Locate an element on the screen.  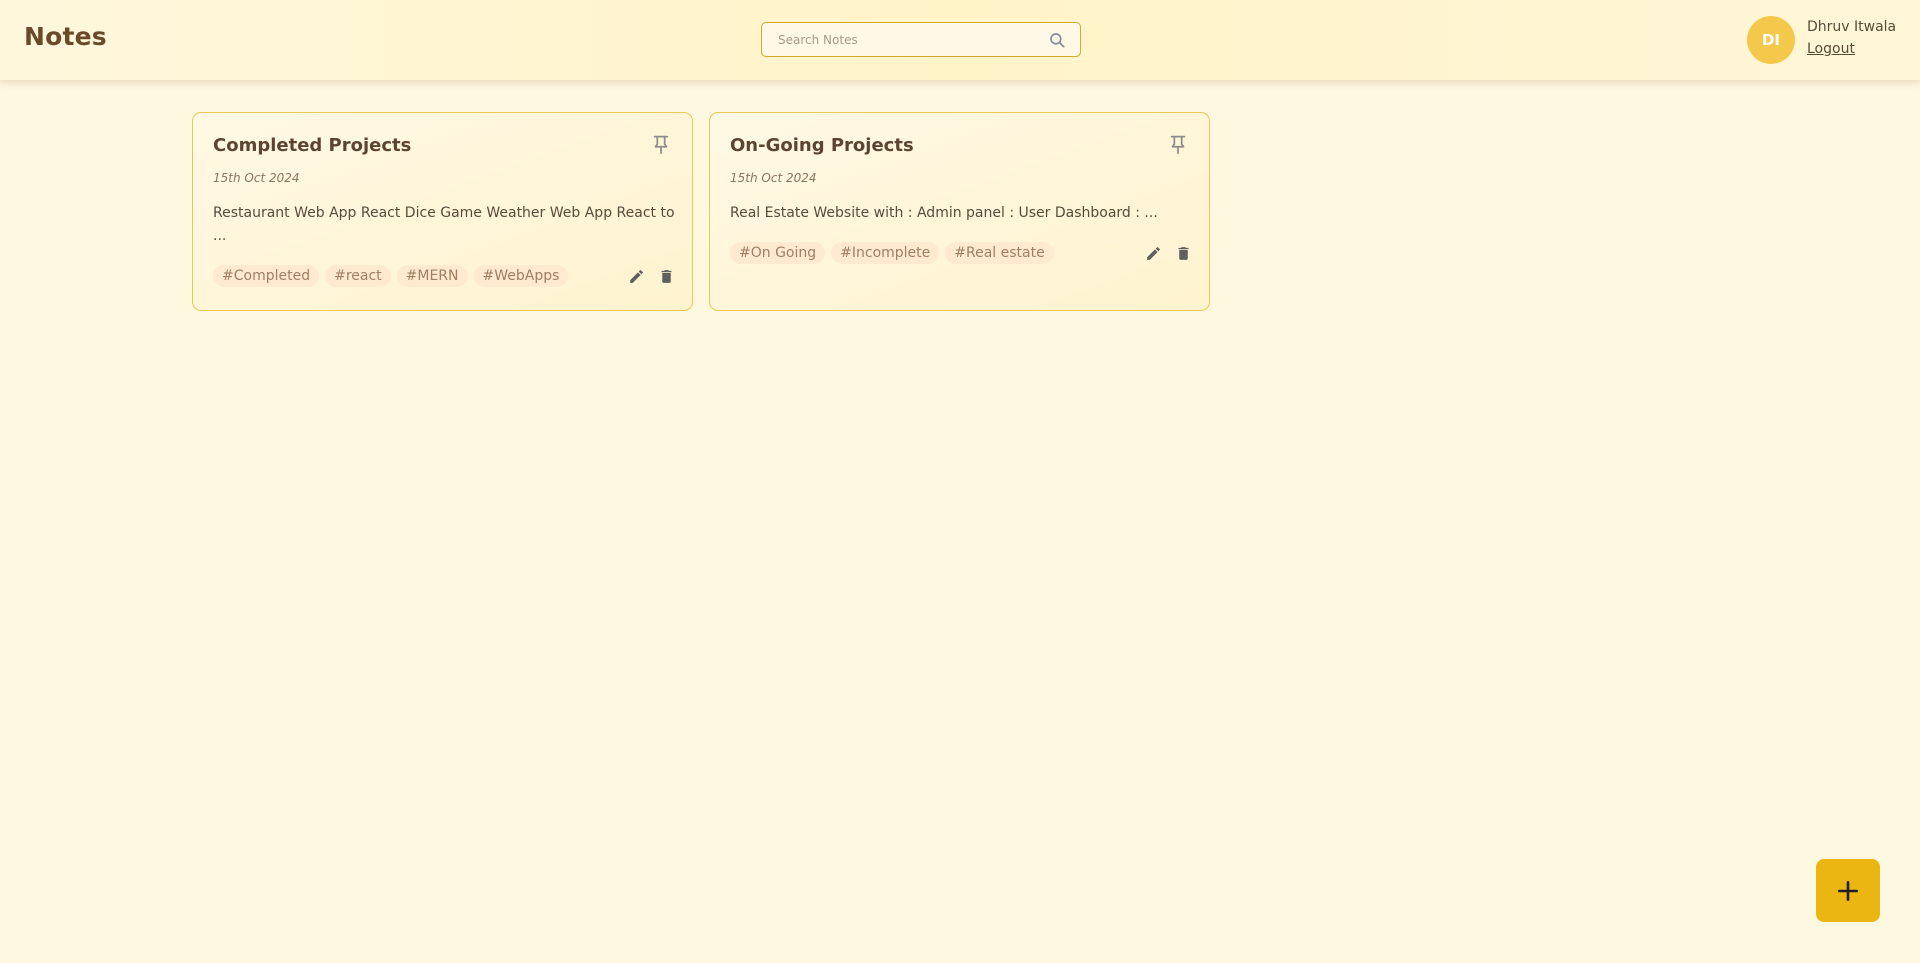
tag-list: #Completed #react #MERN #WebApps is located at coordinates (391, 276).